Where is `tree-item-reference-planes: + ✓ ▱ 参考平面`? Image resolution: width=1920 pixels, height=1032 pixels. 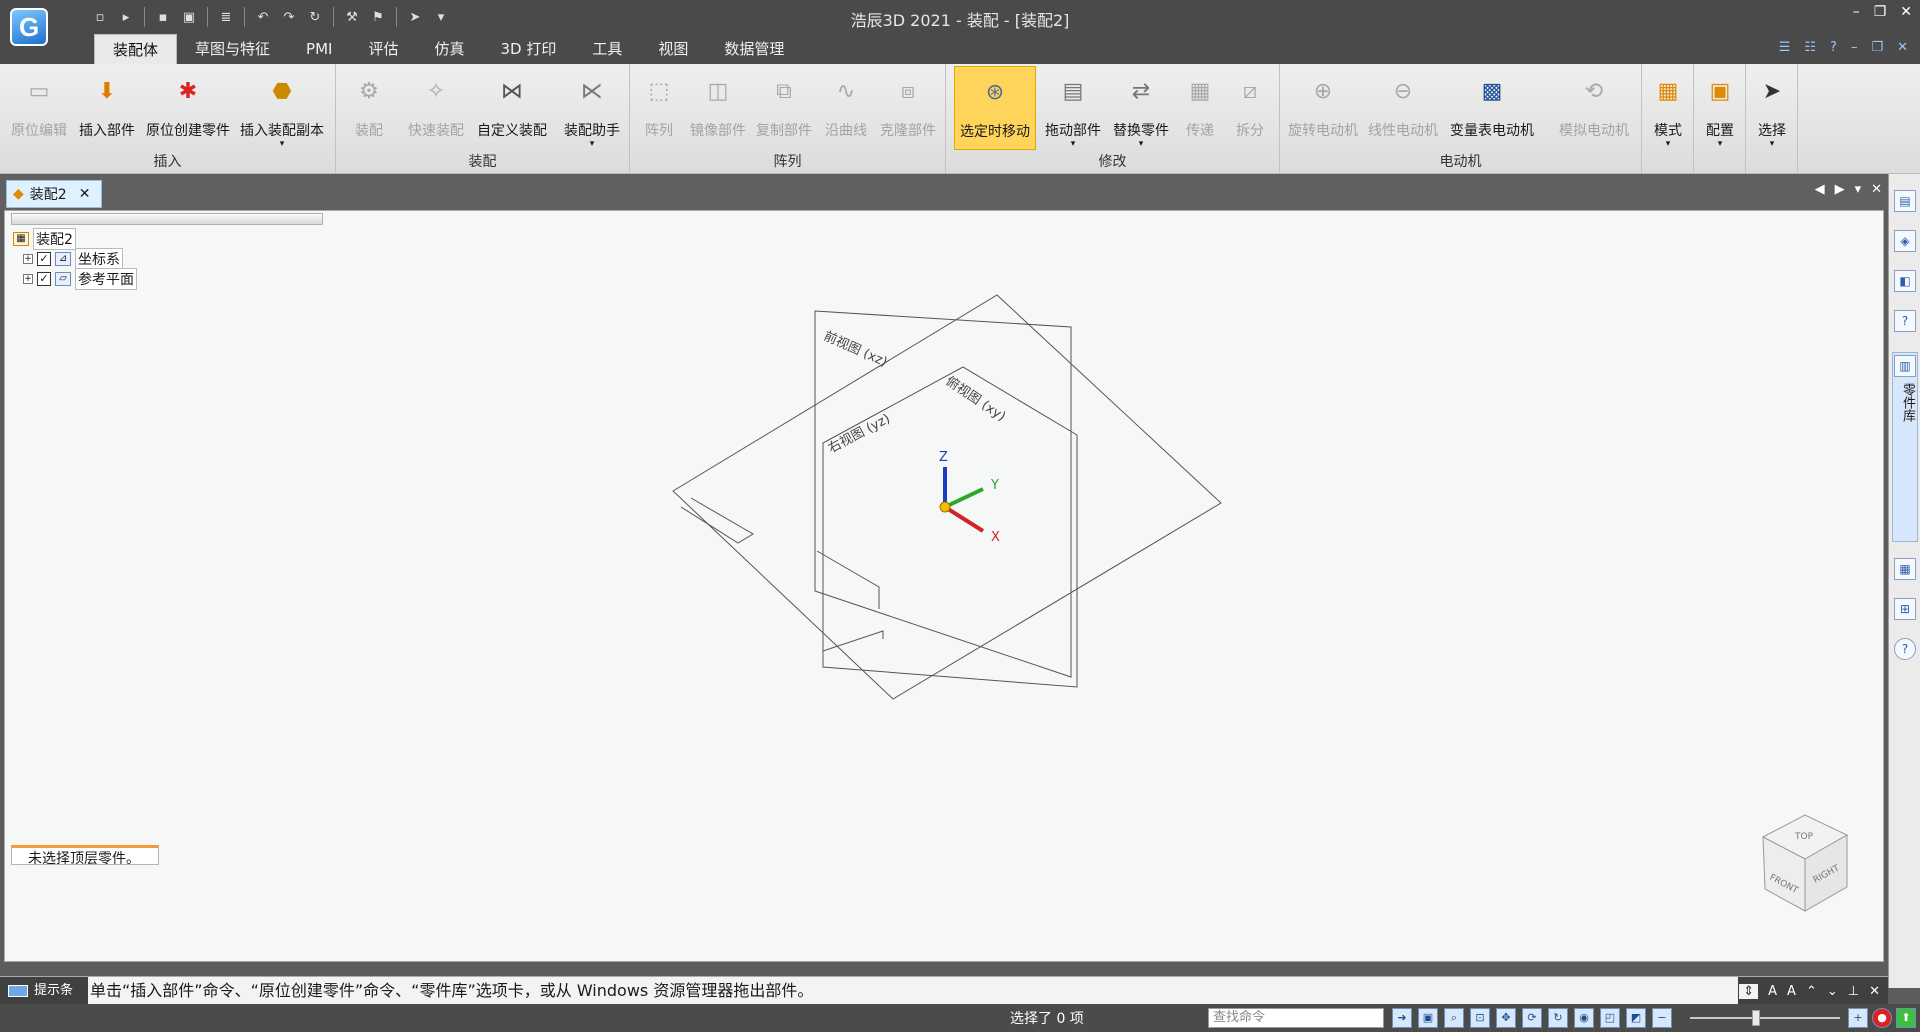 tree-item-reference-planes: + ✓ ▱ 参考平面 is located at coordinates (75, 279).